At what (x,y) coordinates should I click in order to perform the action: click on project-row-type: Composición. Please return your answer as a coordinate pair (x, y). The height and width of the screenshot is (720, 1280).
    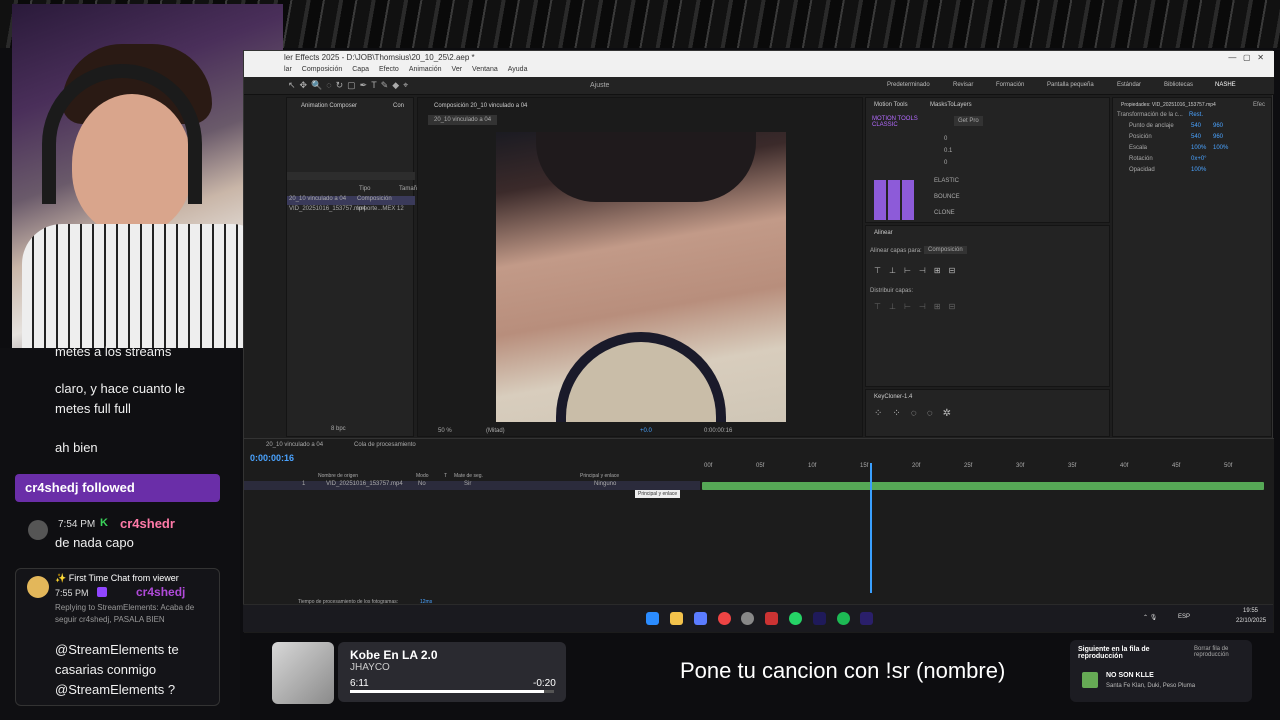
    Looking at the image, I should click on (374, 199).